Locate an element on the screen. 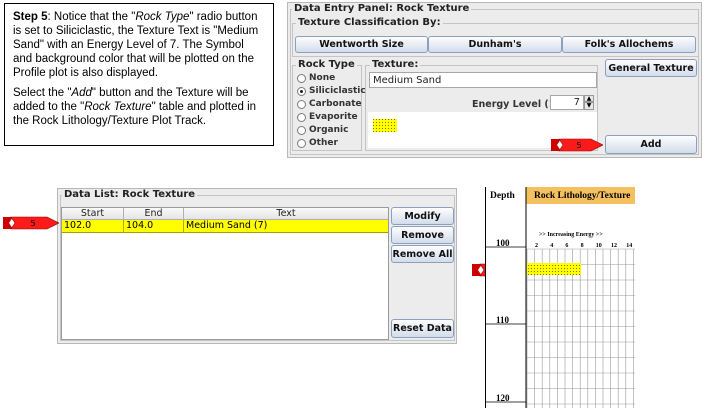 The height and width of the screenshot is (408, 705). energy-tick-labels: 2 4 6 8 10 12 14 is located at coordinates (583, 246).